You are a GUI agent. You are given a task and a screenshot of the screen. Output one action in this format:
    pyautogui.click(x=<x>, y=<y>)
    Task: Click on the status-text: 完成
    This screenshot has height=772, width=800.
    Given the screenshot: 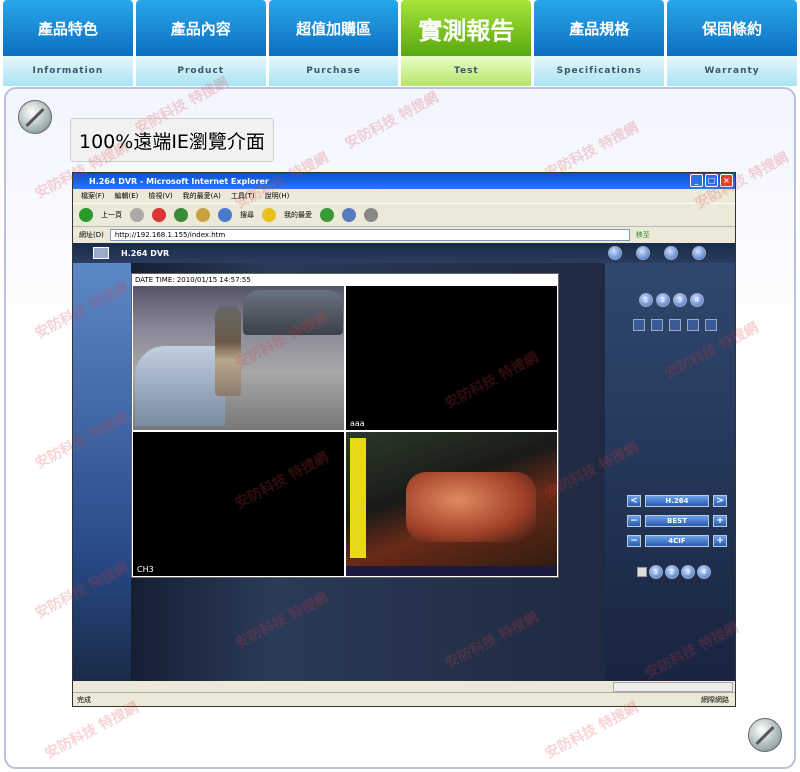 What is the action you would take?
    pyautogui.click(x=84, y=699)
    